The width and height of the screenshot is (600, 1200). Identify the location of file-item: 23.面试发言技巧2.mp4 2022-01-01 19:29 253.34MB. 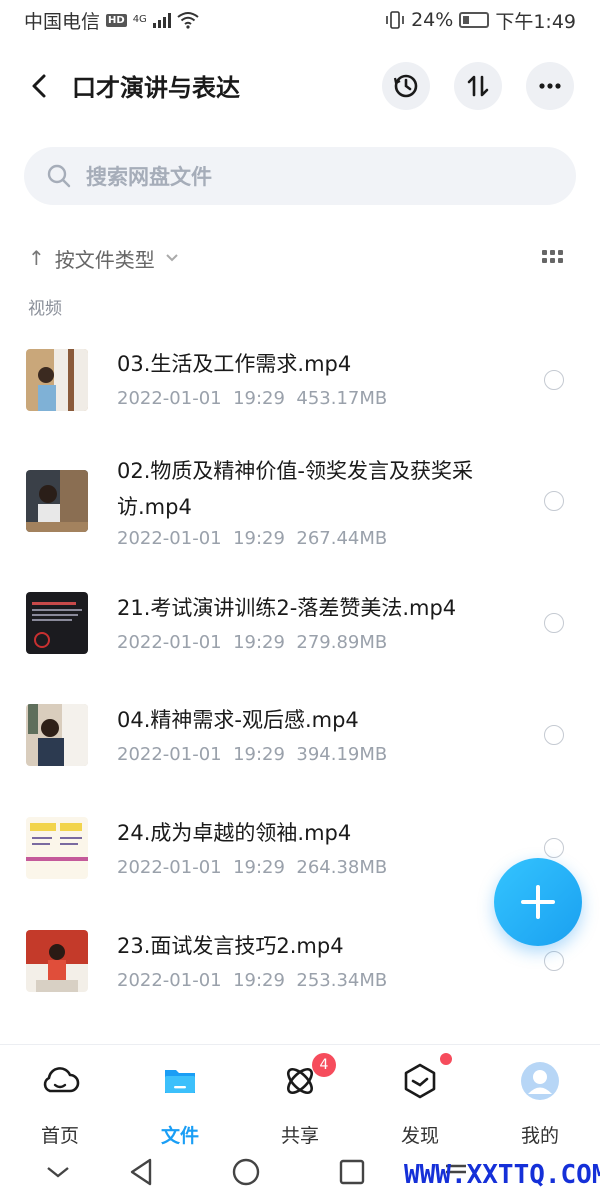
(300, 978).